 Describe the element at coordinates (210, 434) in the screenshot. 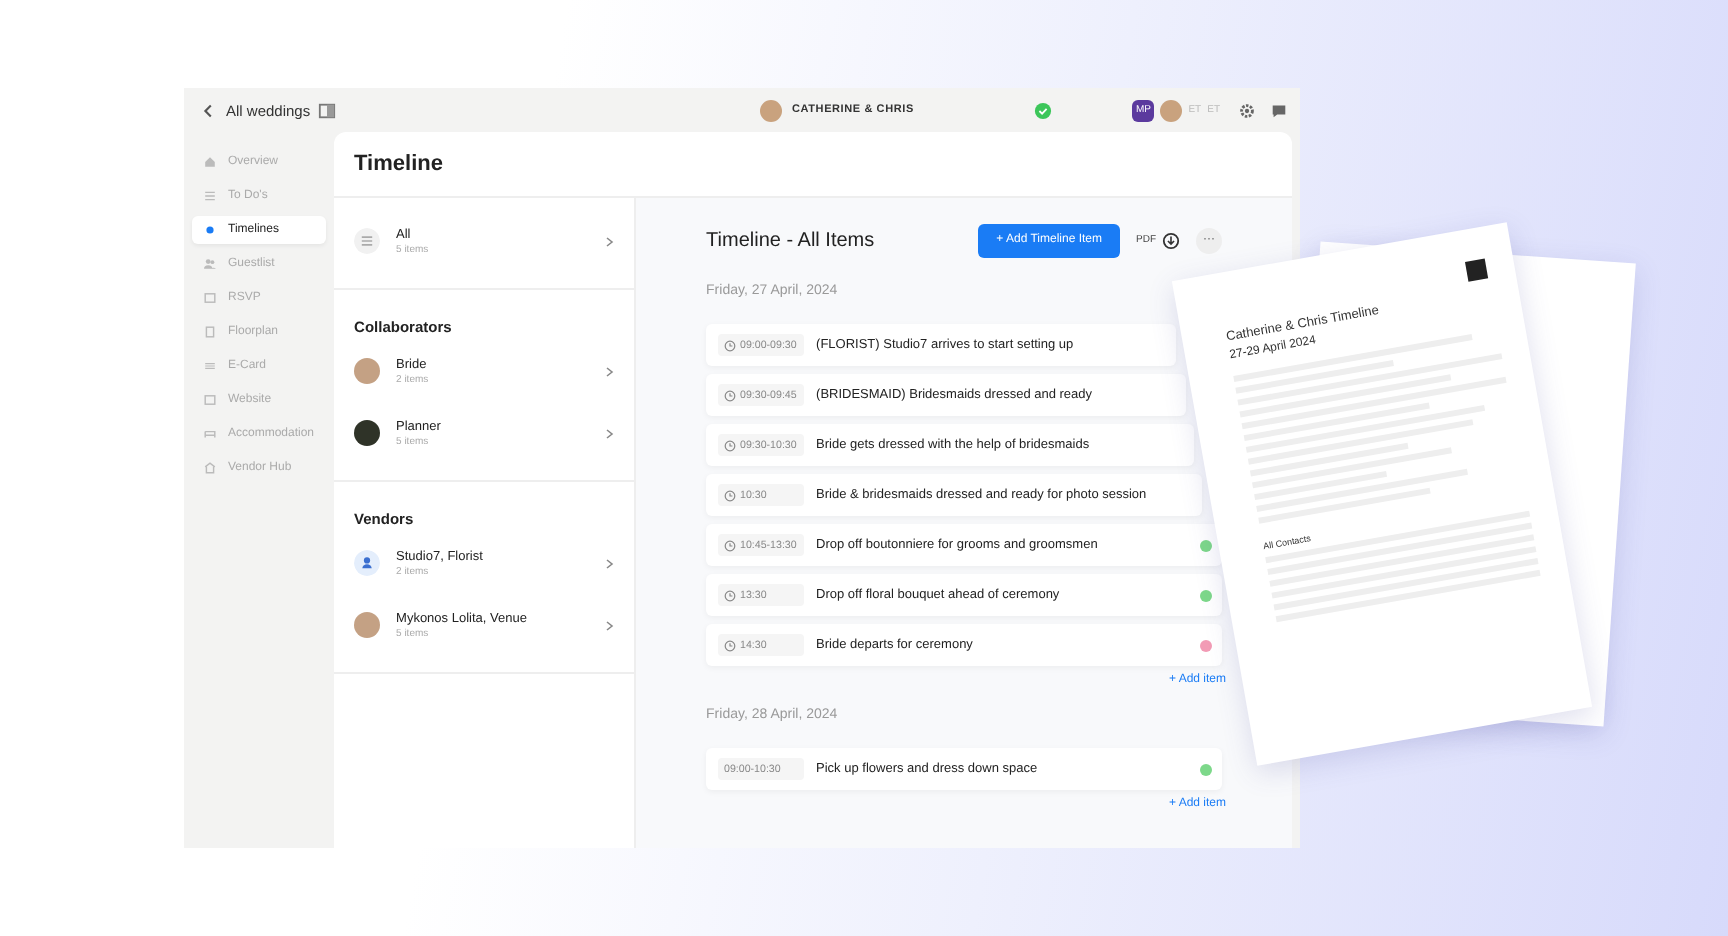

I see `bed-icon` at that location.